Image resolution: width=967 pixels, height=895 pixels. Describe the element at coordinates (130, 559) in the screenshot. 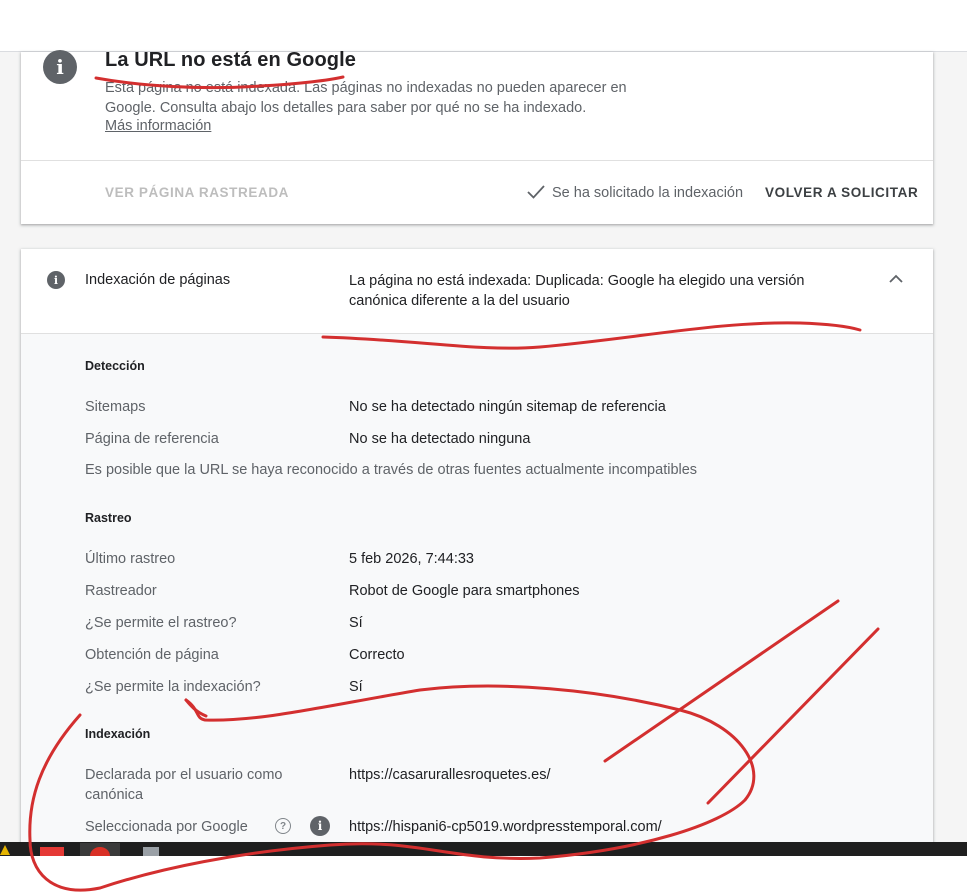

I see `last-crawl-label: Último rastreo` at that location.